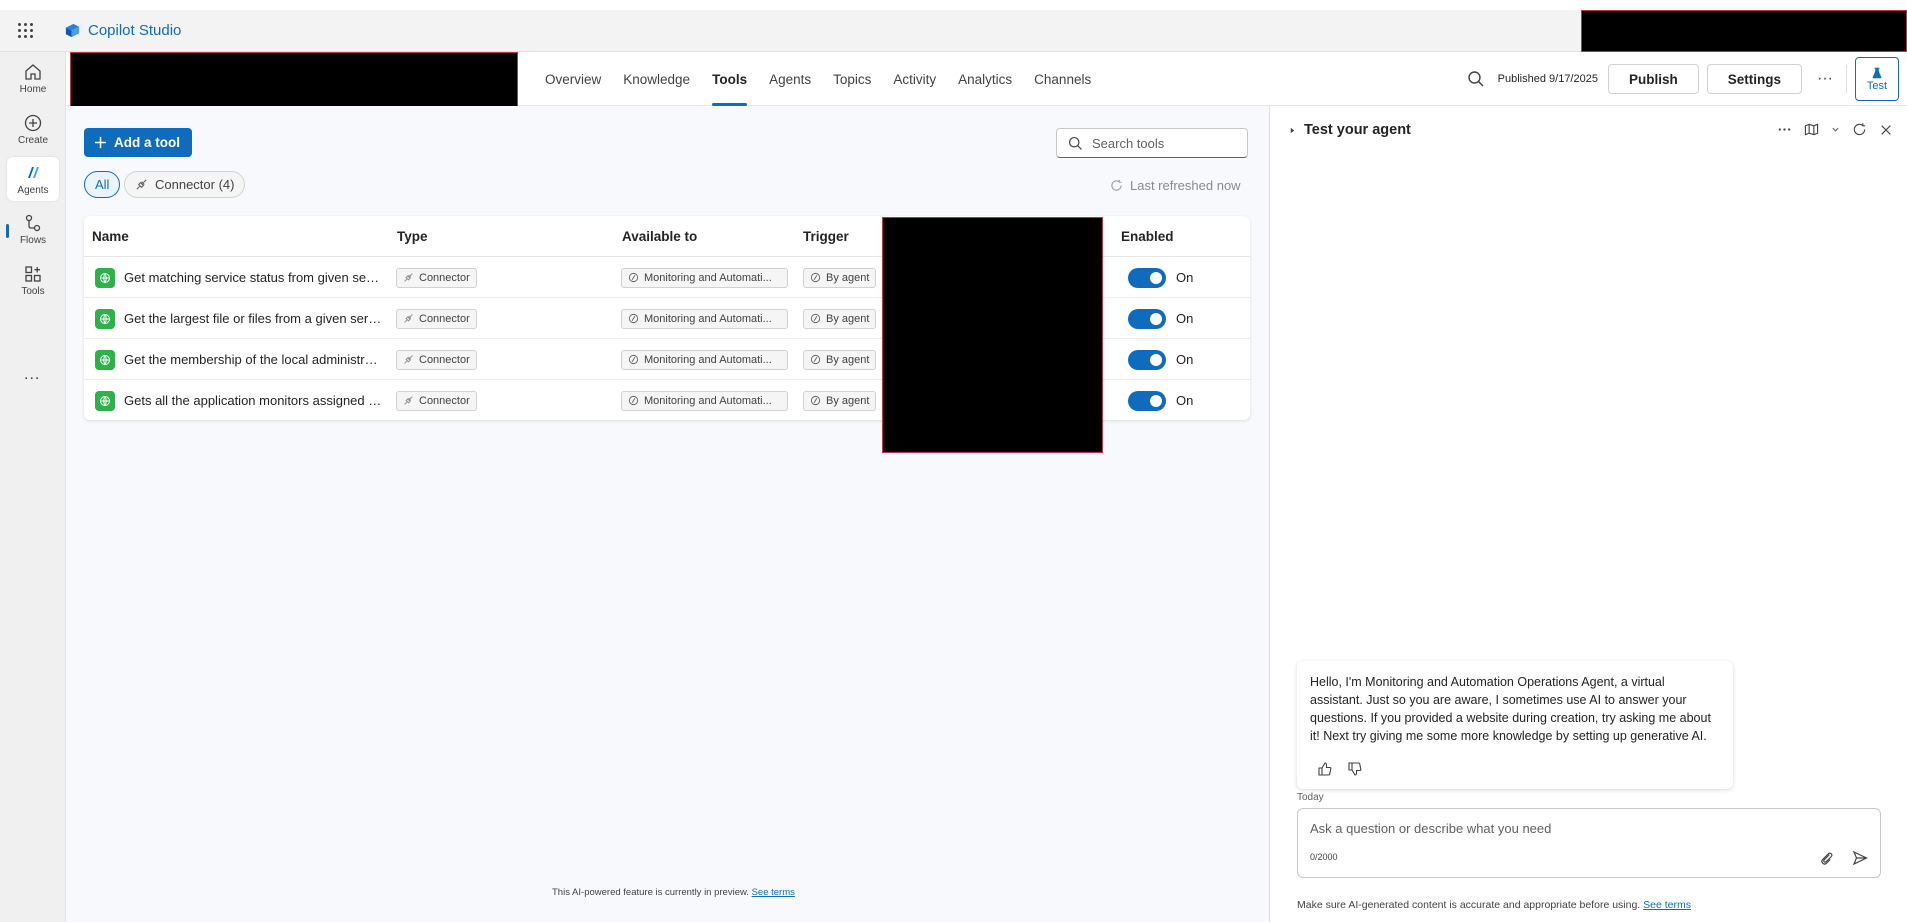 The image size is (1907, 922). I want to click on plus-icon, so click(100, 142).